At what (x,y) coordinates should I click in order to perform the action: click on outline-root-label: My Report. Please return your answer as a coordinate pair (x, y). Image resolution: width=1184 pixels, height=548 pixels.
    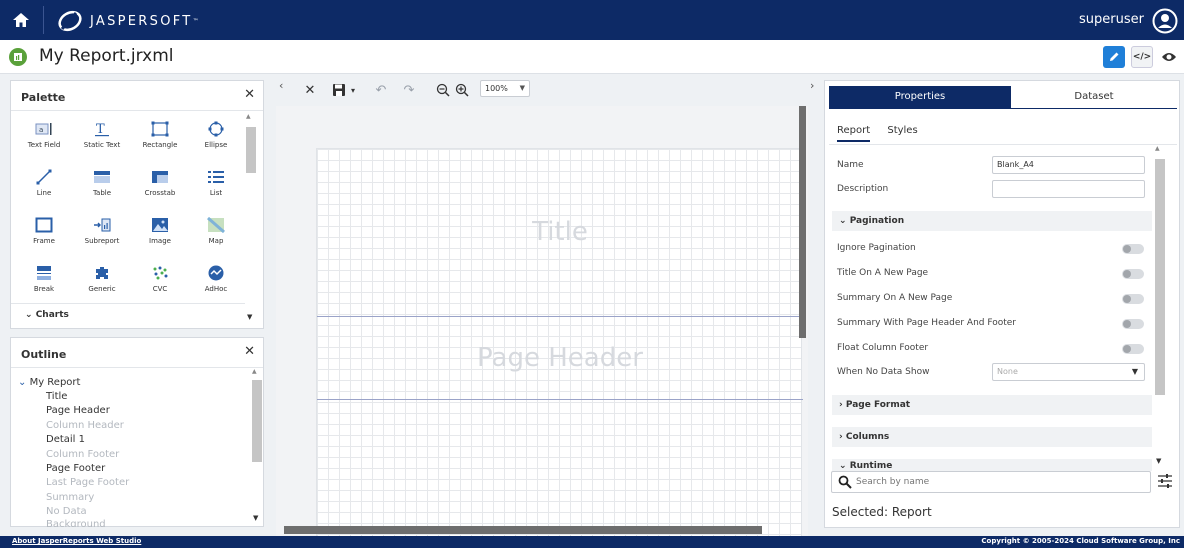
    Looking at the image, I should click on (55, 382).